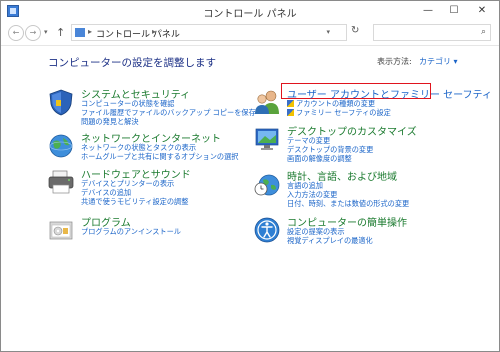 This screenshot has height=352, width=500. What do you see at coordinates (138, 33) in the screenshot?
I see `breadcrumb-control-panel: コントロール パネル` at bounding box center [138, 33].